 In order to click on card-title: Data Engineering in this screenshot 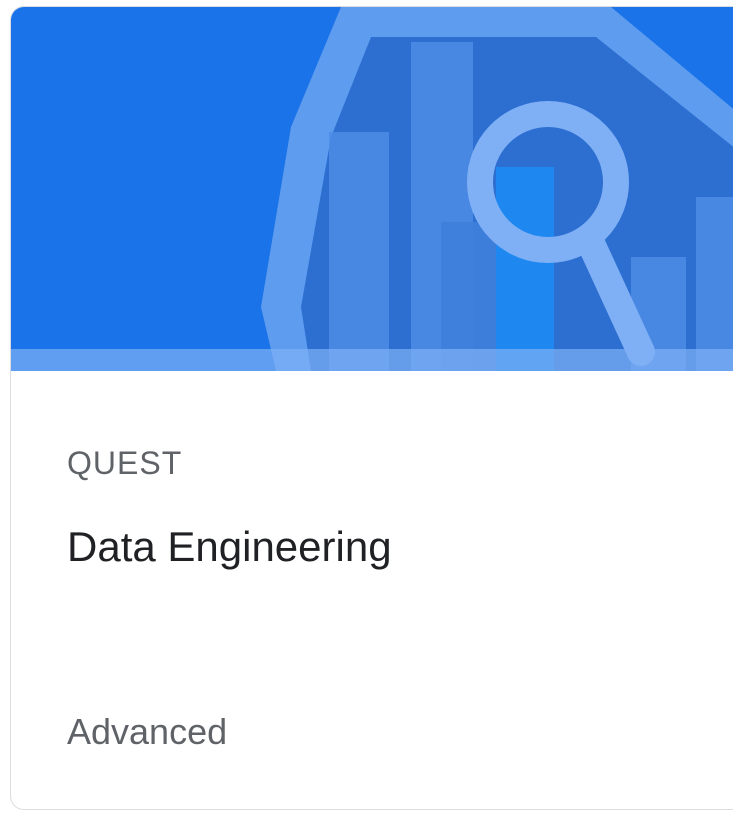, I will do `click(229, 547)`.